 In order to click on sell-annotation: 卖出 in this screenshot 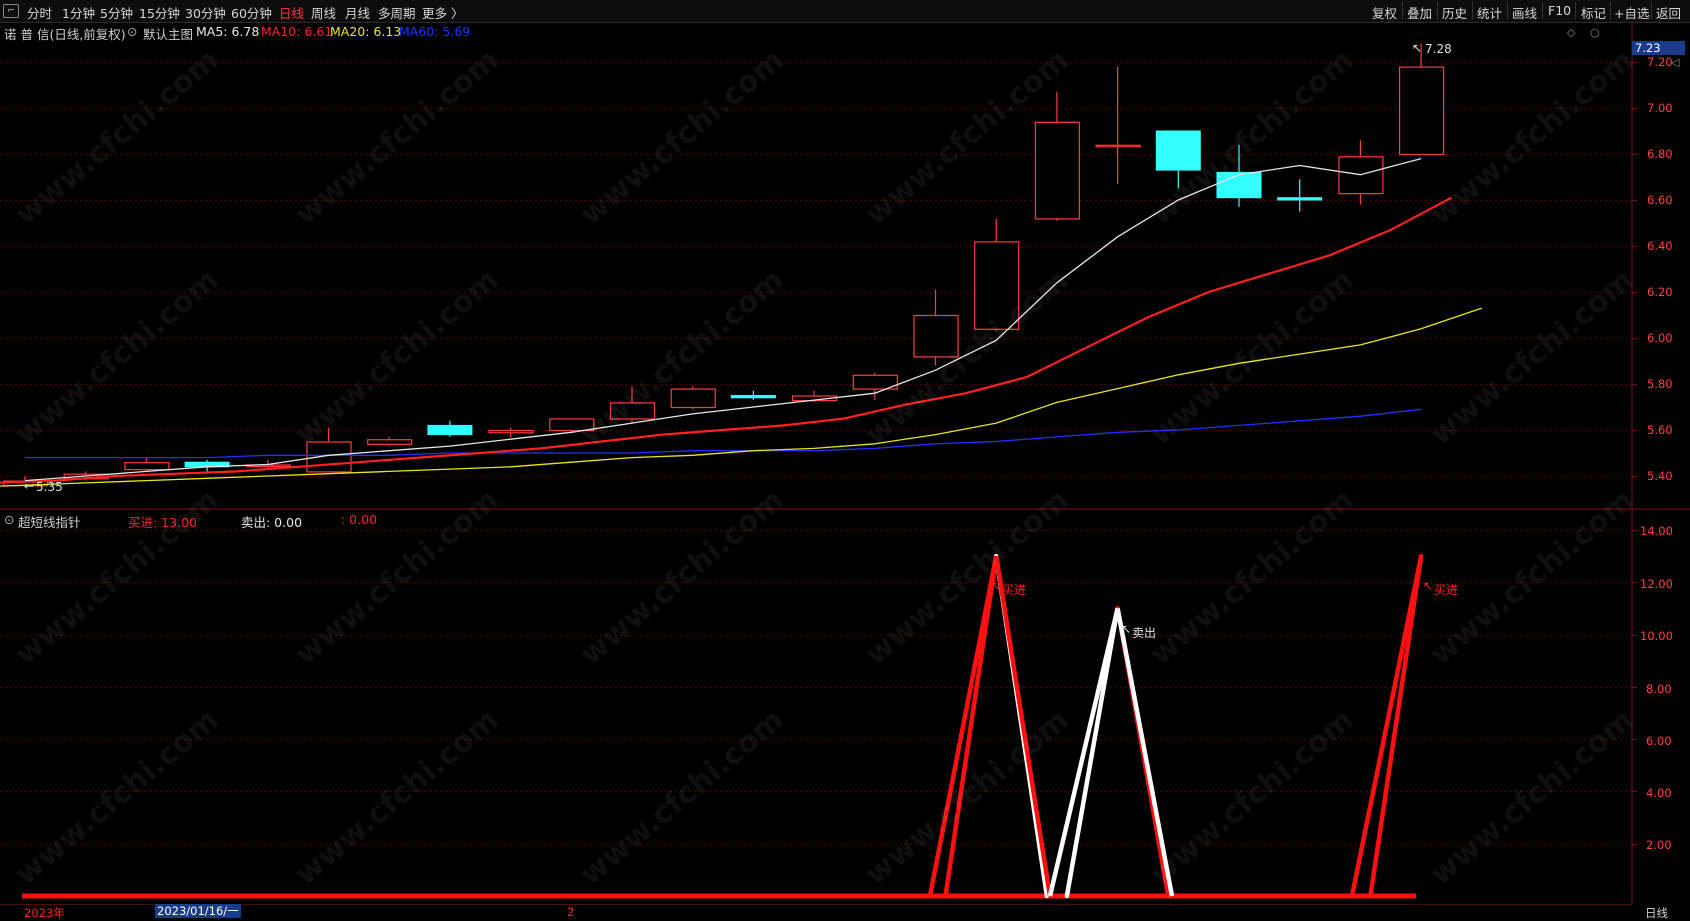, I will do `click(1144, 633)`.